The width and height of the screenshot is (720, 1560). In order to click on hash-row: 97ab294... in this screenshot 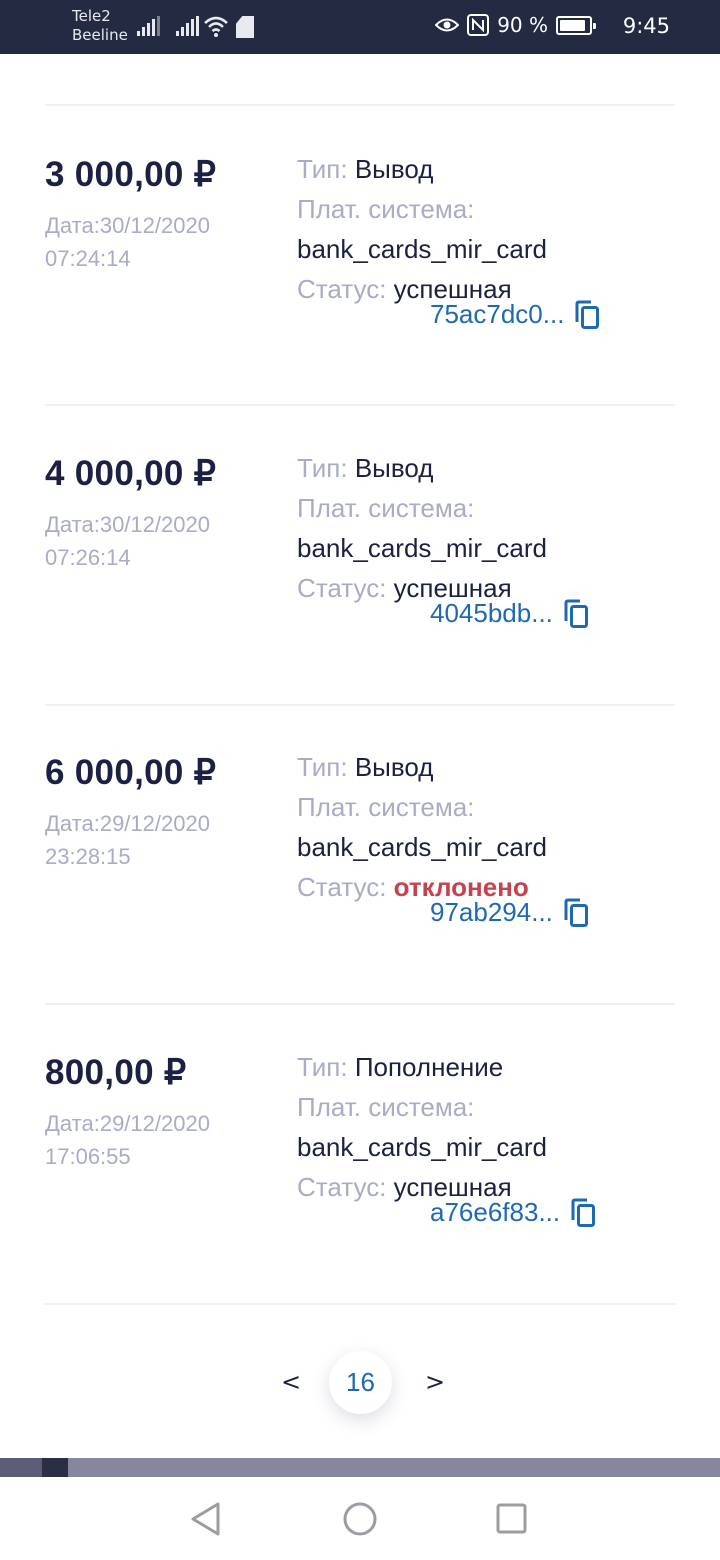, I will do `click(509, 912)`.